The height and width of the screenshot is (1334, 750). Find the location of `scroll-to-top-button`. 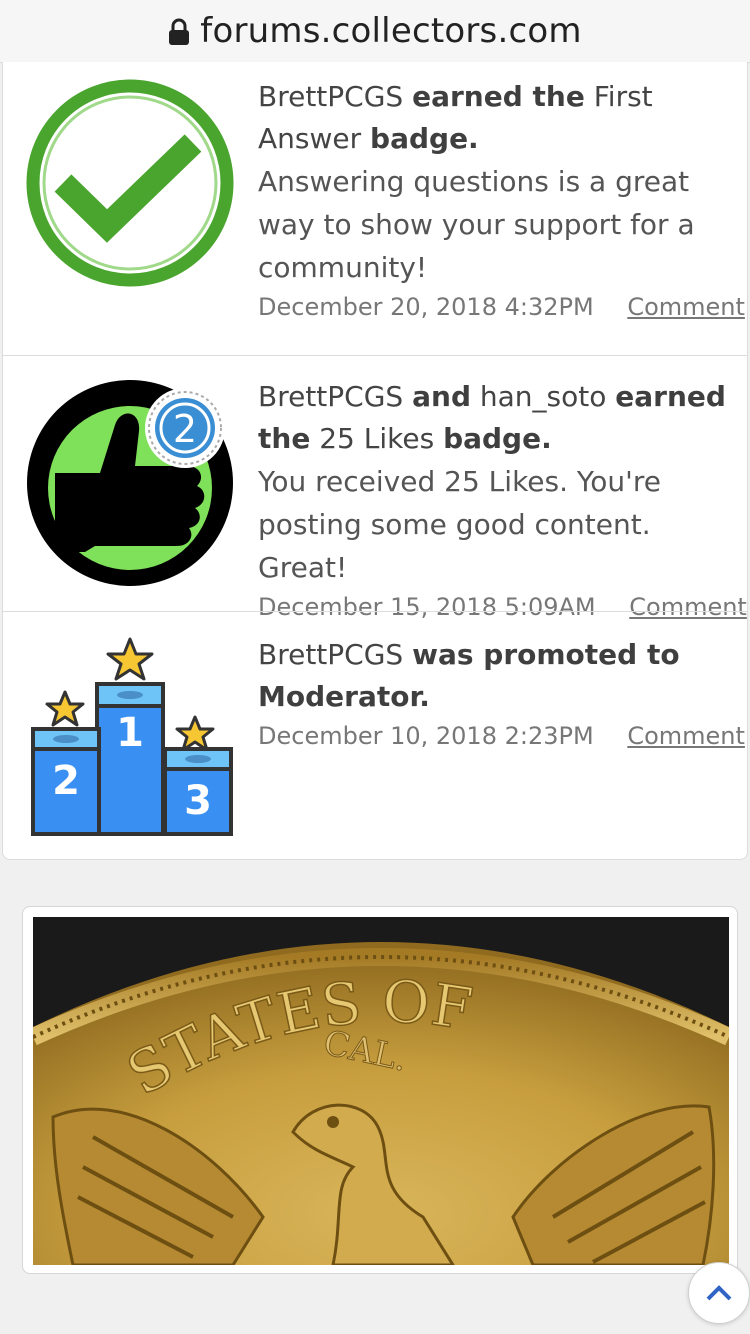

scroll-to-top-button is located at coordinates (719, 1293).